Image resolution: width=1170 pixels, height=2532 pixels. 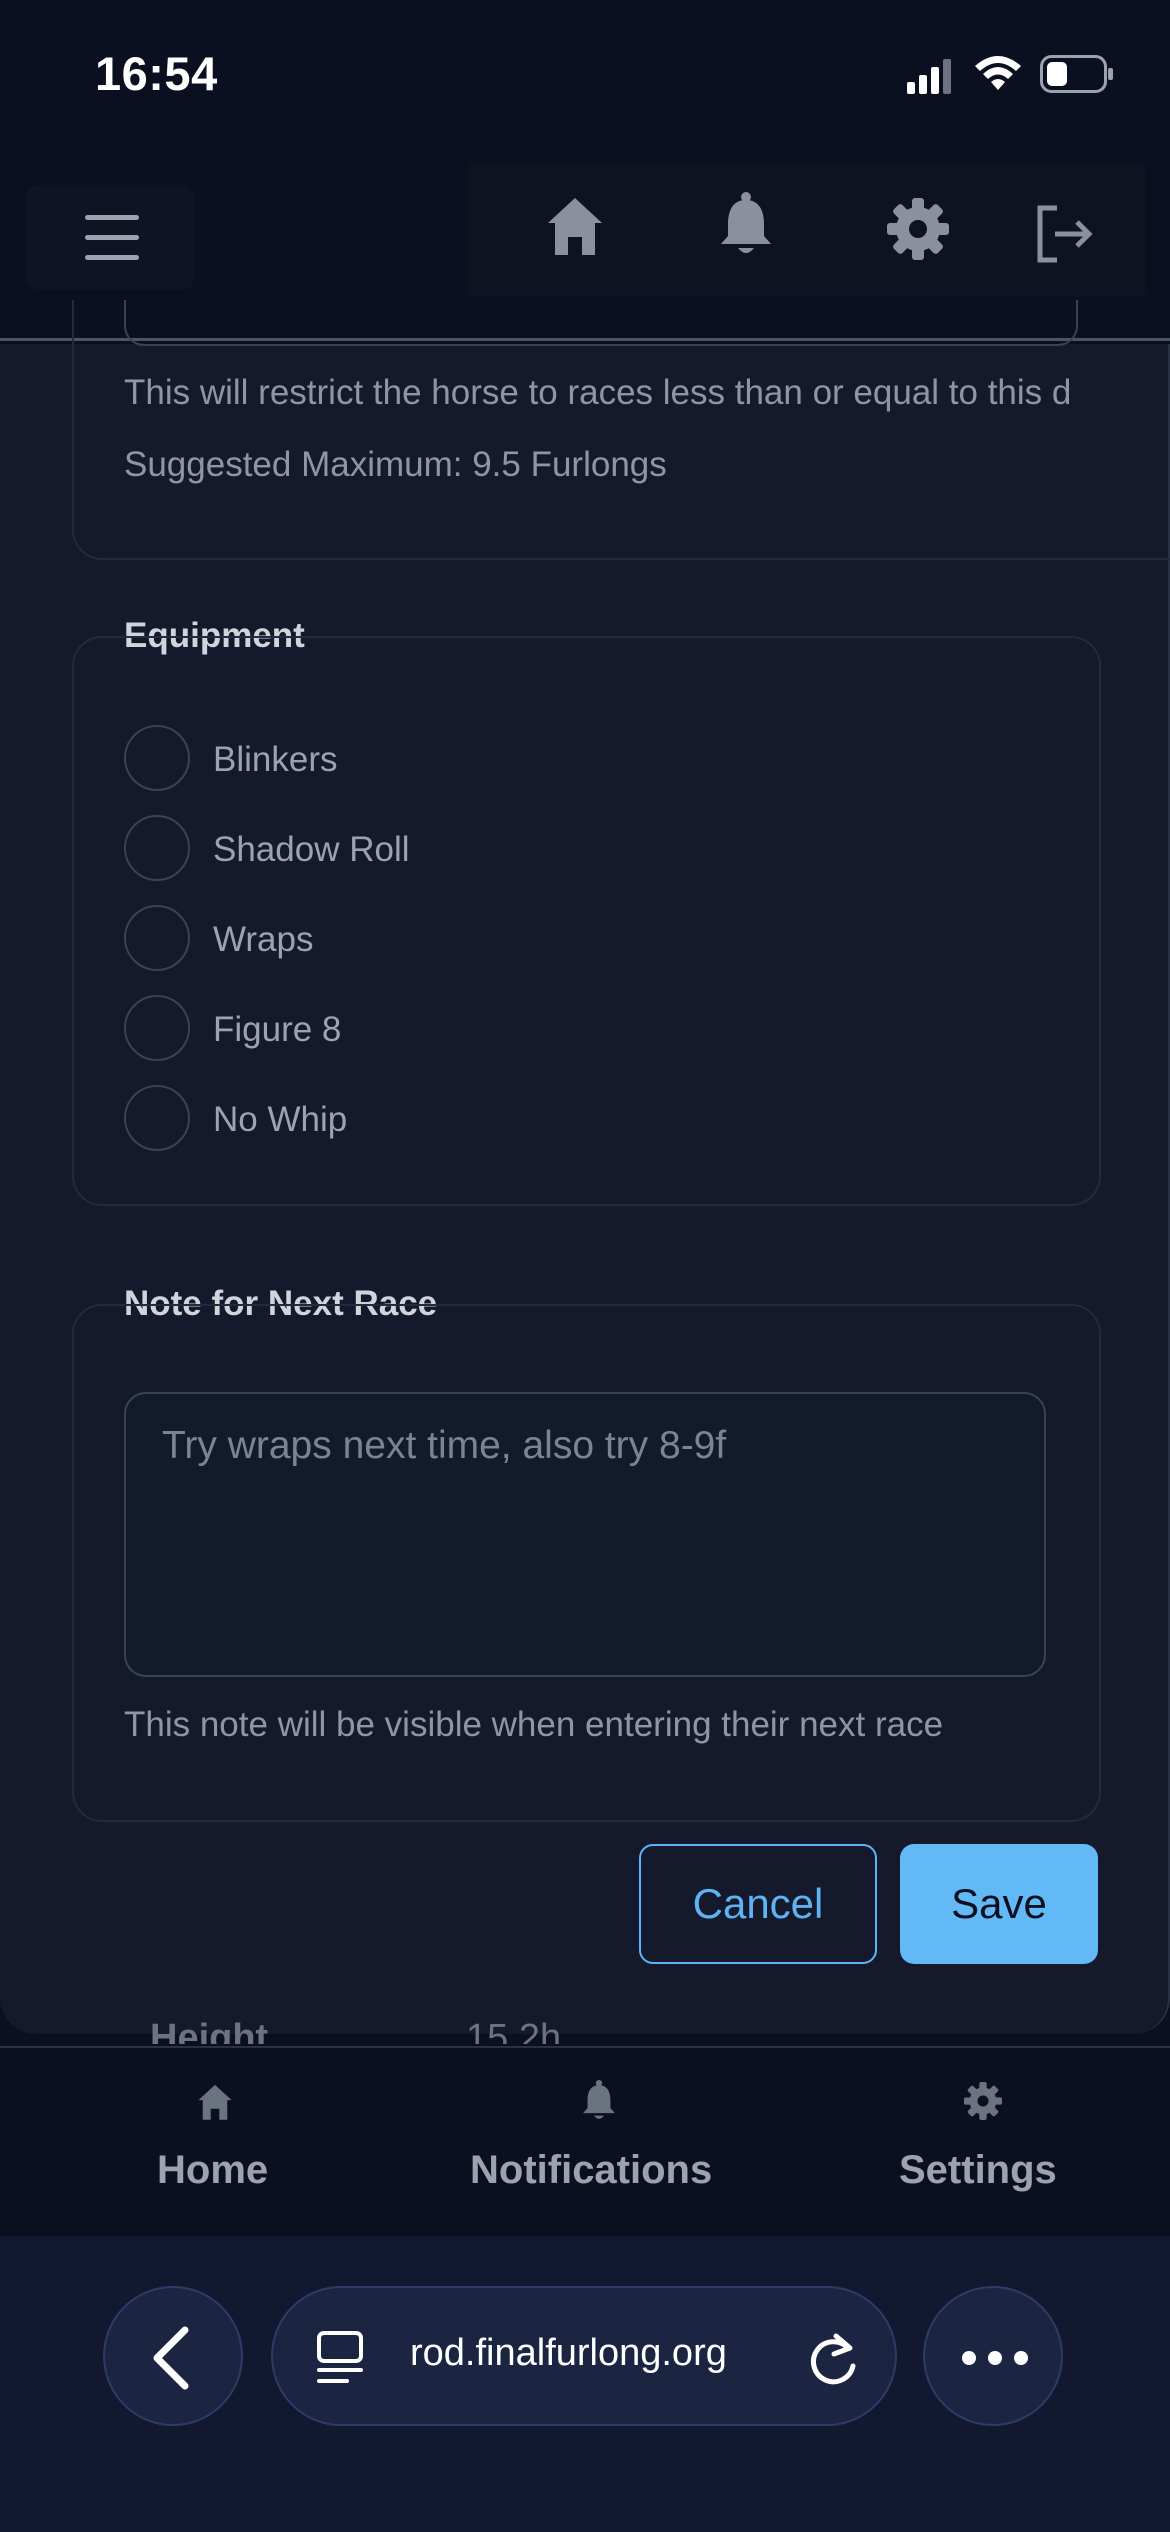 I want to click on nav-gear-icon, so click(x=983, y=2101).